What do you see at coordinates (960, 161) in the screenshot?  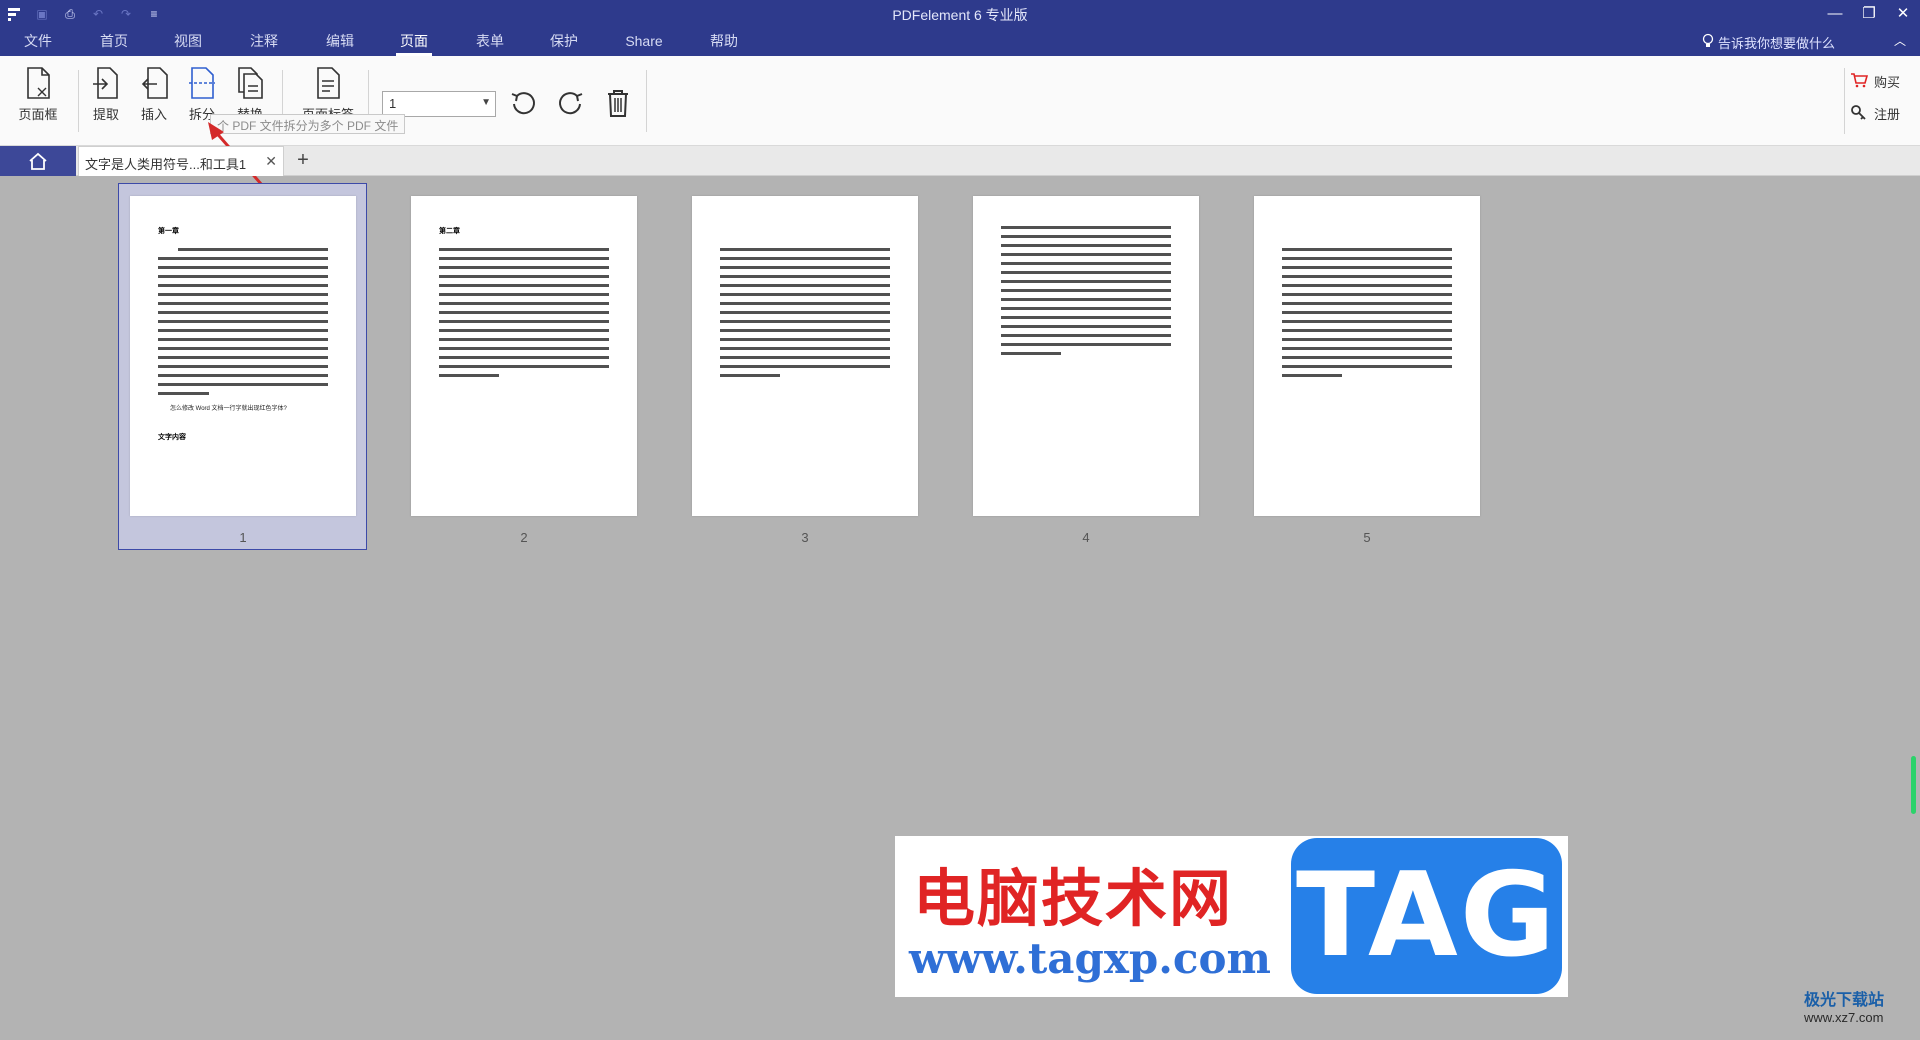 I see `document-tab-bar: 文字是人类用符号...和工具1 ✕ +` at bounding box center [960, 161].